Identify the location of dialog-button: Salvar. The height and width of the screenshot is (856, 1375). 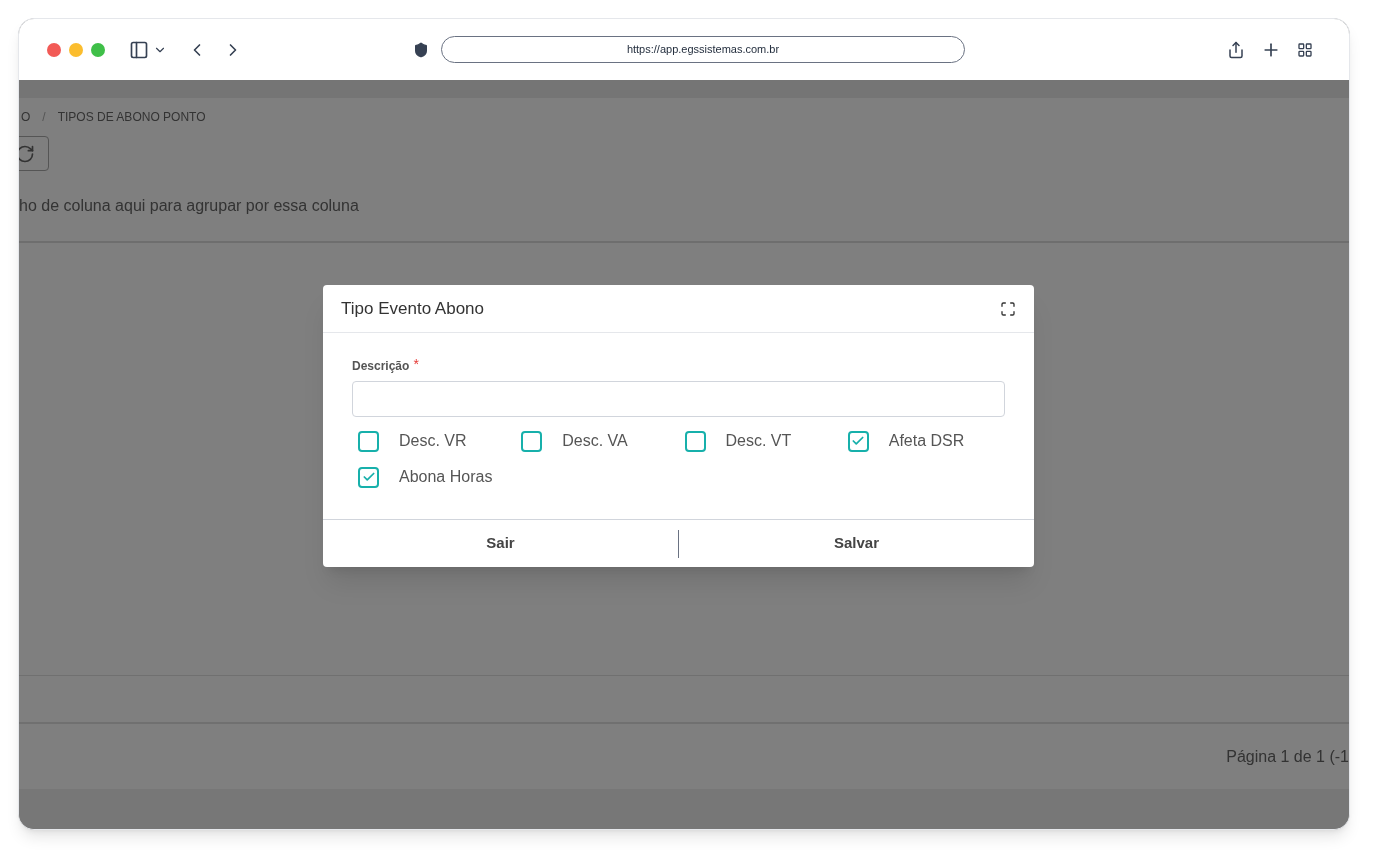
(856, 543).